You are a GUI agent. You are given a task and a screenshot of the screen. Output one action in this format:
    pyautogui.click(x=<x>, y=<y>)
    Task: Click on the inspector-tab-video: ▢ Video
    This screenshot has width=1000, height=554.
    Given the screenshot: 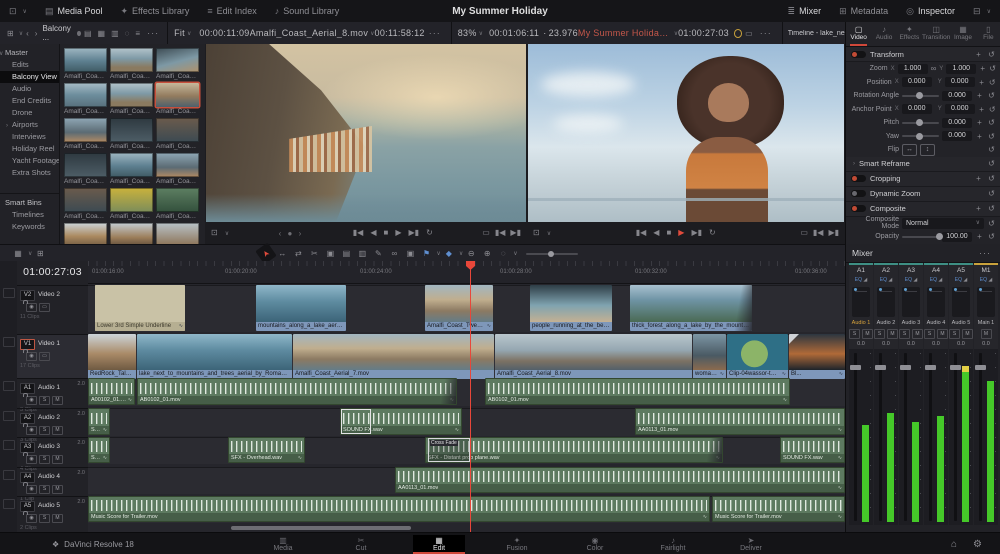 What is the action you would take?
    pyautogui.click(x=858, y=34)
    